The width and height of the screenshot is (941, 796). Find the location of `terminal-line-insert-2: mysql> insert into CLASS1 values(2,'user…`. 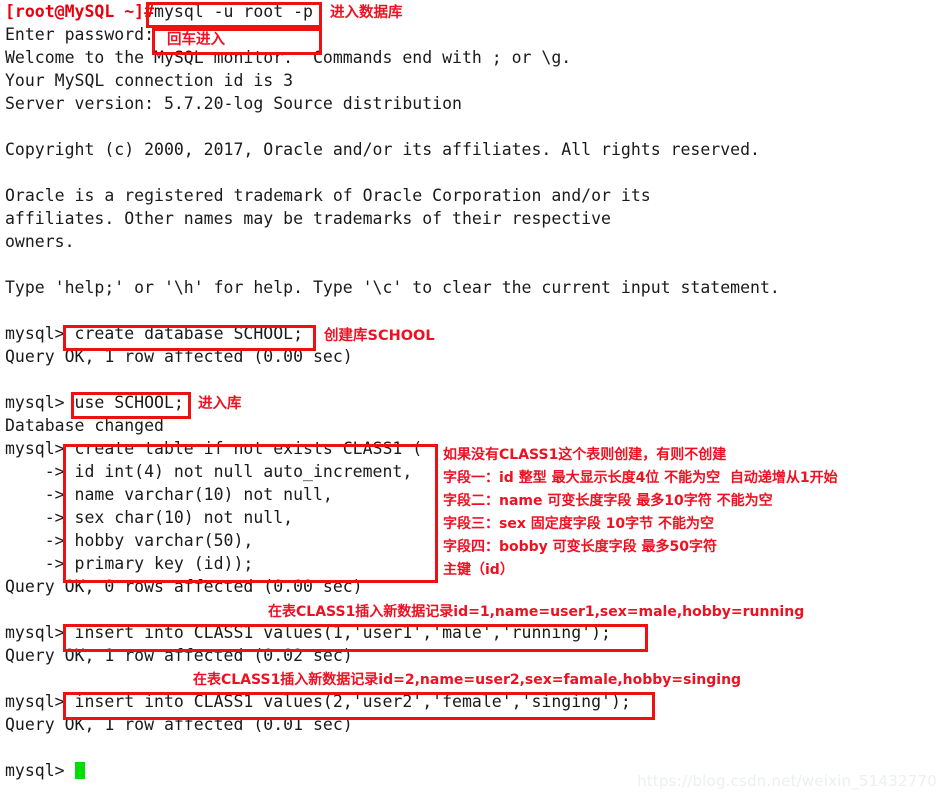

terminal-line-insert-2: mysql> insert into CLASS1 values(2,'user… is located at coordinates (318, 701).